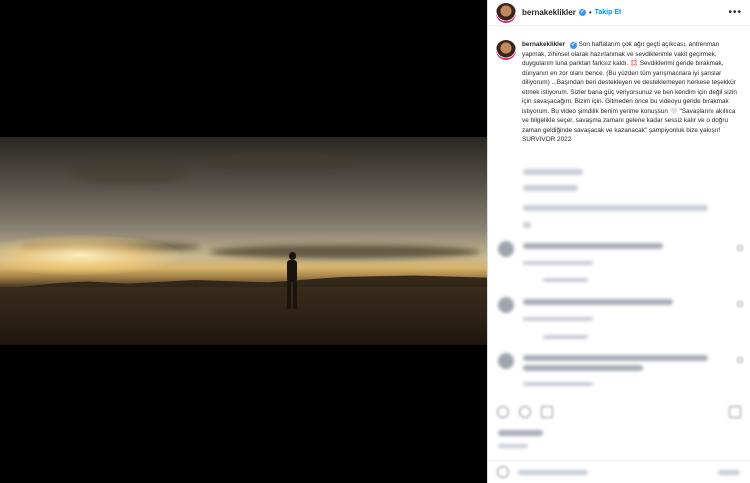  What do you see at coordinates (90, 255) in the screenshot?
I see `sunset-glow` at bounding box center [90, 255].